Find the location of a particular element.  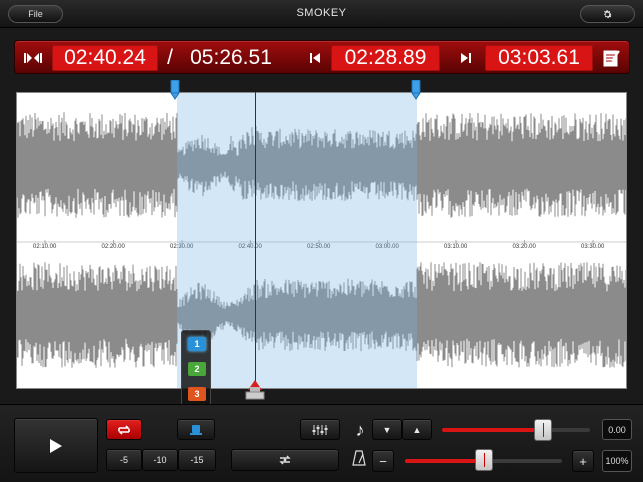

loop-toggle-button is located at coordinates (124, 429).